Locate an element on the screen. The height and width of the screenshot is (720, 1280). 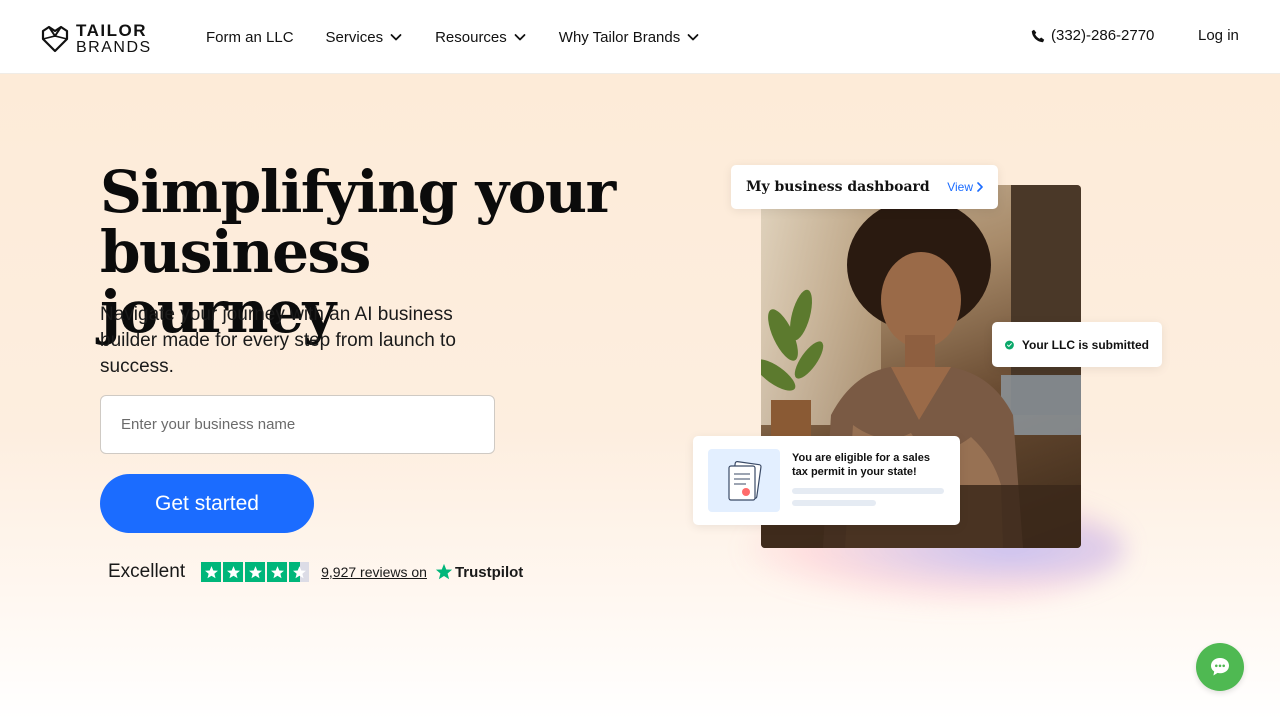
star-half-icon is located at coordinates (299, 572).